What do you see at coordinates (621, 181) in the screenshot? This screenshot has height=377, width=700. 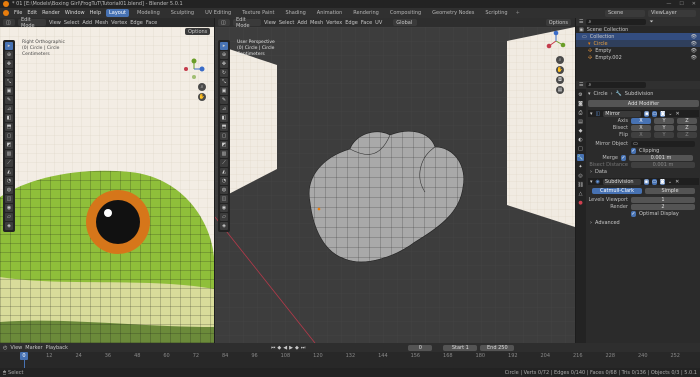 I see `subdivision-name-field: Subdivision` at bounding box center [621, 181].